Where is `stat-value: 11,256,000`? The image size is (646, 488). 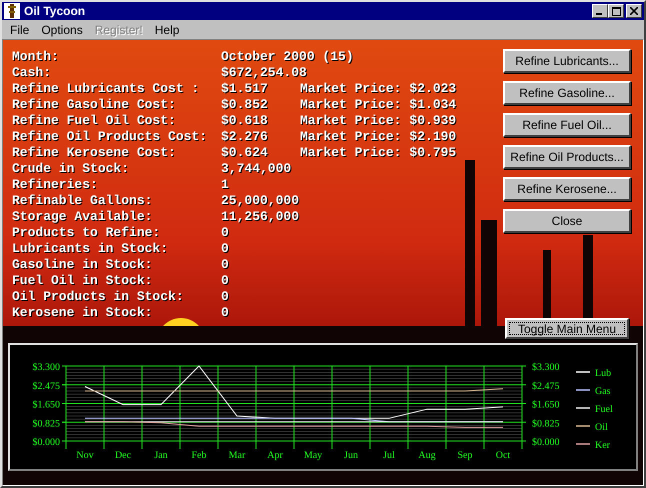
stat-value: 11,256,000 is located at coordinates (260, 217).